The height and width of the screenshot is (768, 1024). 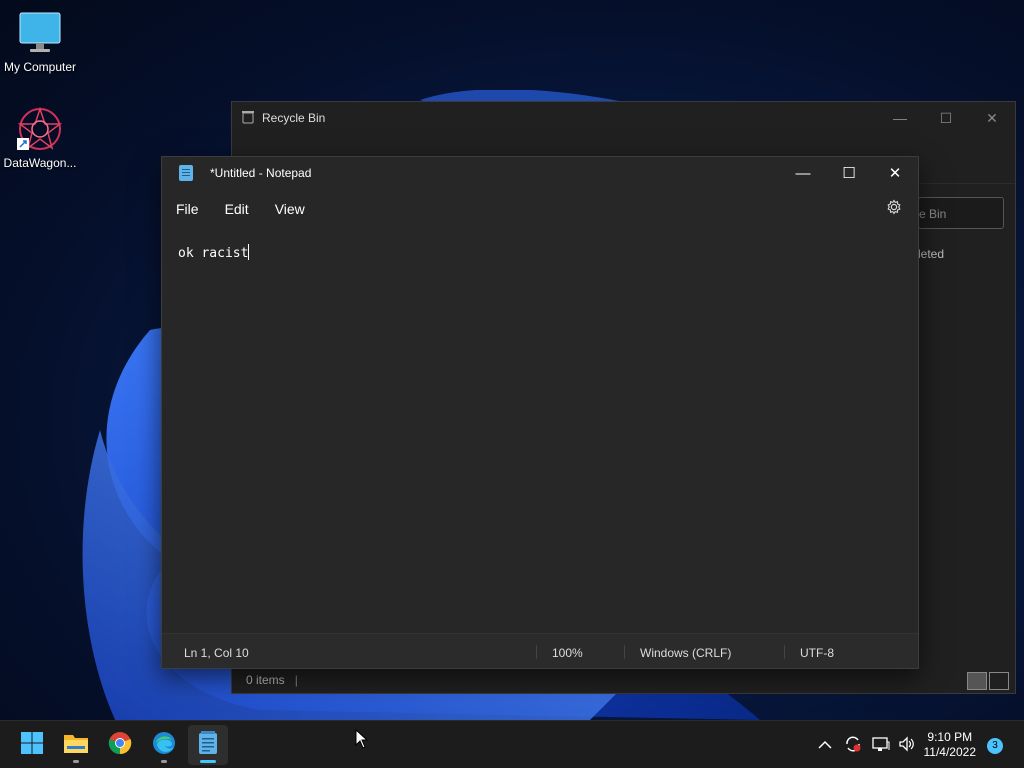 I want to click on menu-bar: File Edit View, so click(x=540, y=209).